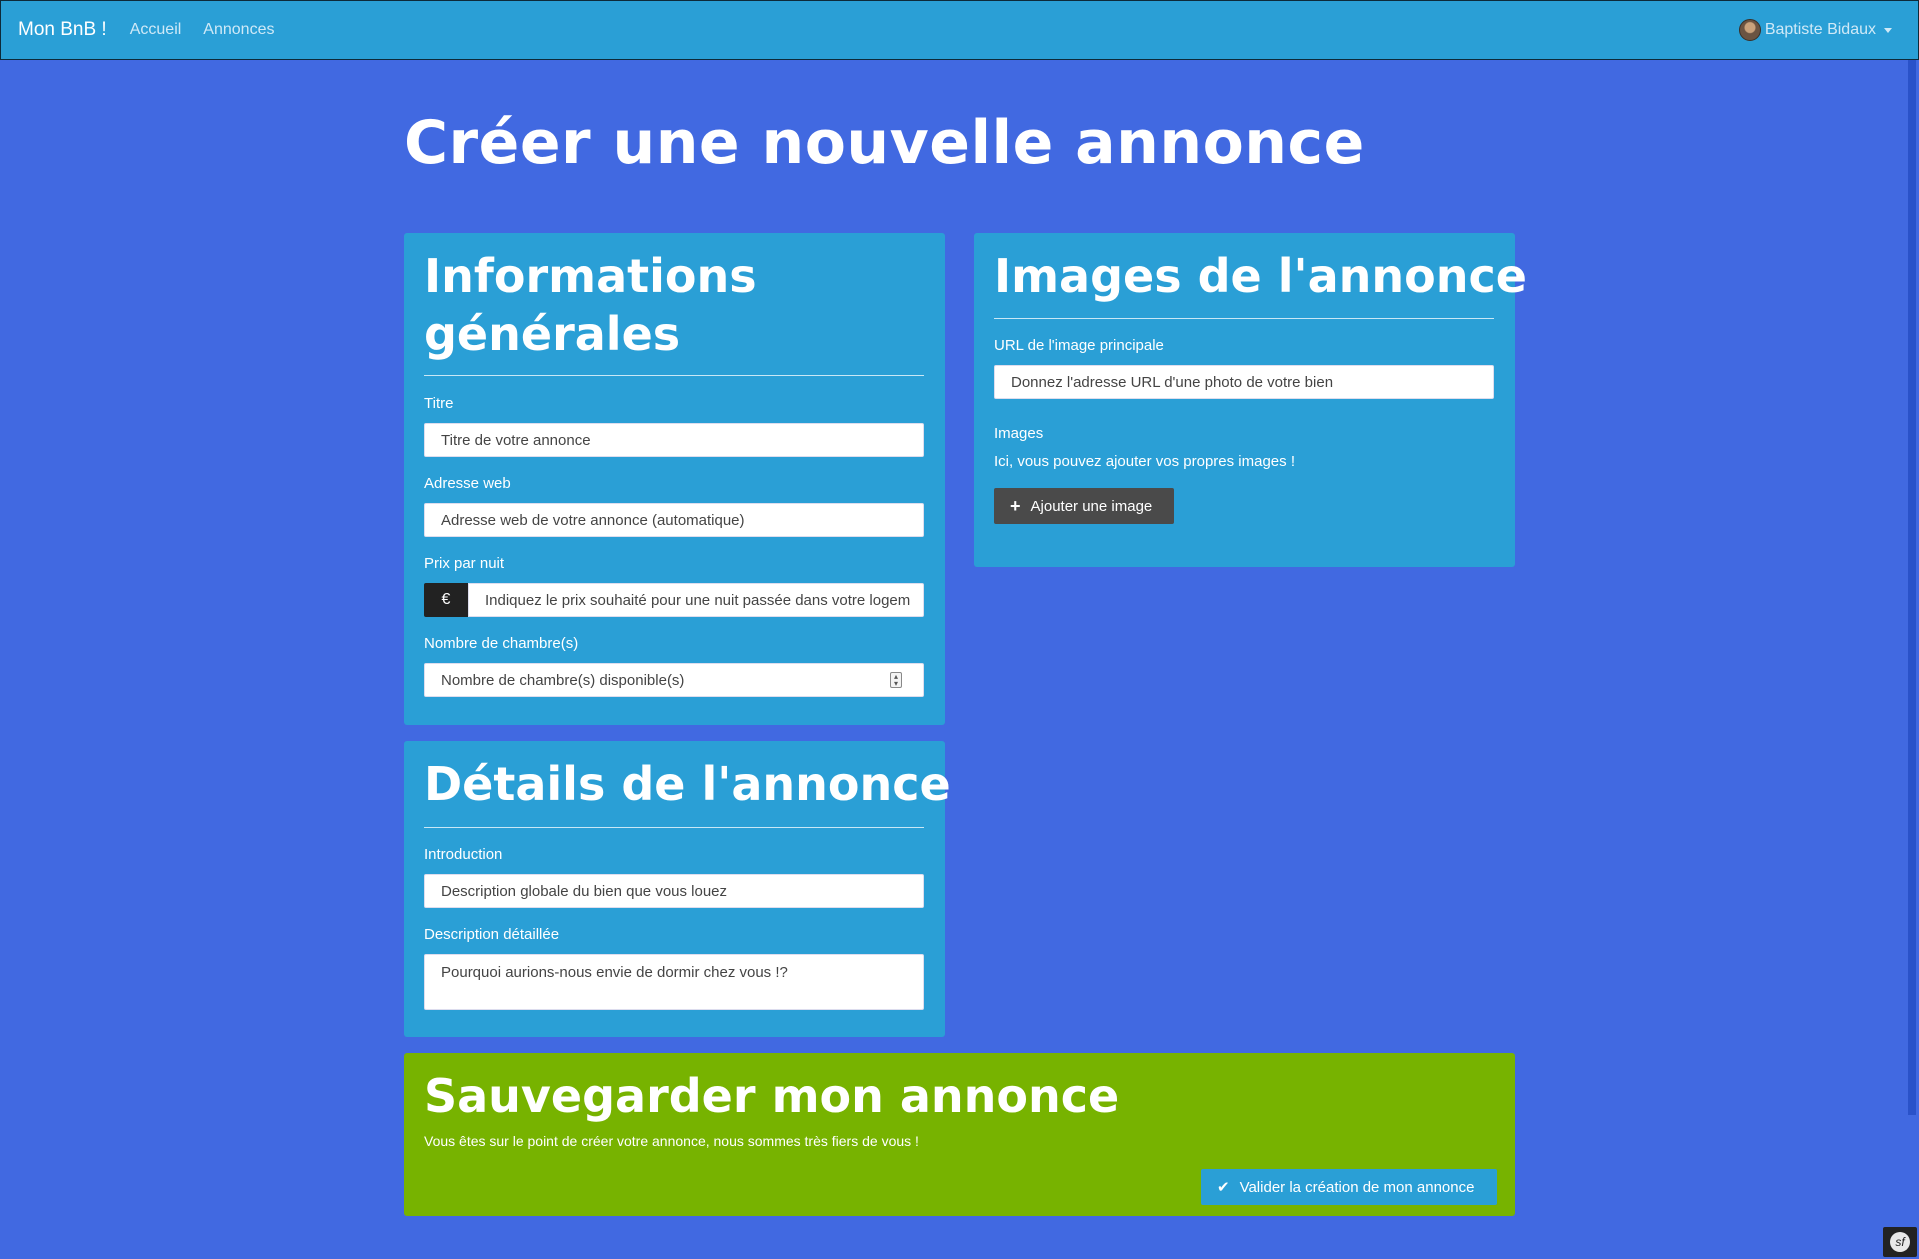  Describe the element at coordinates (772, 1096) in the screenshot. I see `save-heading: Sauvegarder mon annonce` at that location.